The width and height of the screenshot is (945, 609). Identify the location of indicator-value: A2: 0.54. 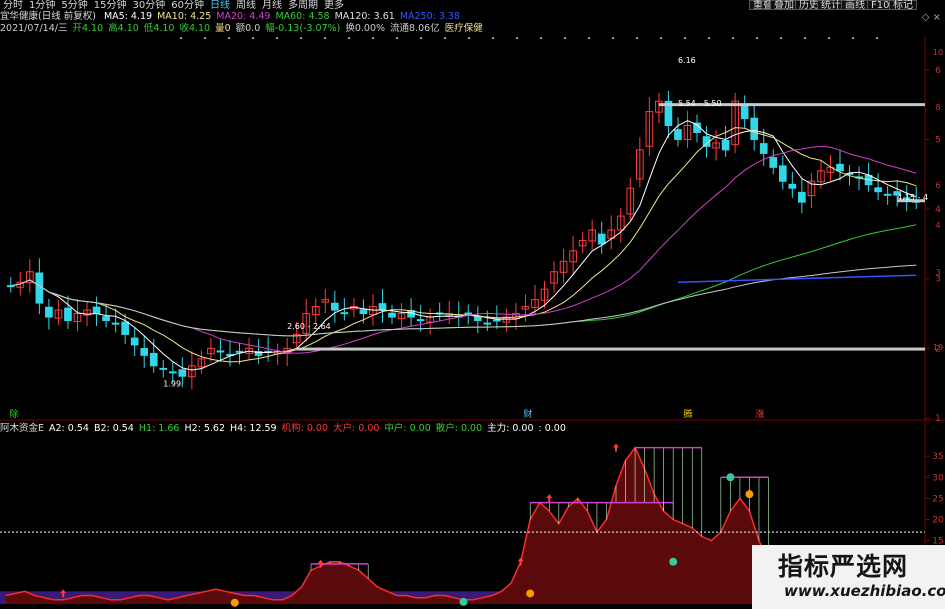
(69, 428).